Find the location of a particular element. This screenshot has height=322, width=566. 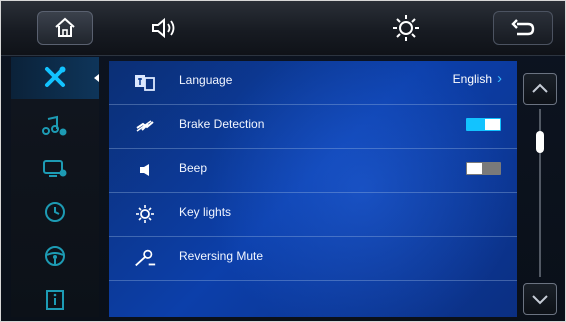

key-lights-label: Key lights is located at coordinates (205, 212).